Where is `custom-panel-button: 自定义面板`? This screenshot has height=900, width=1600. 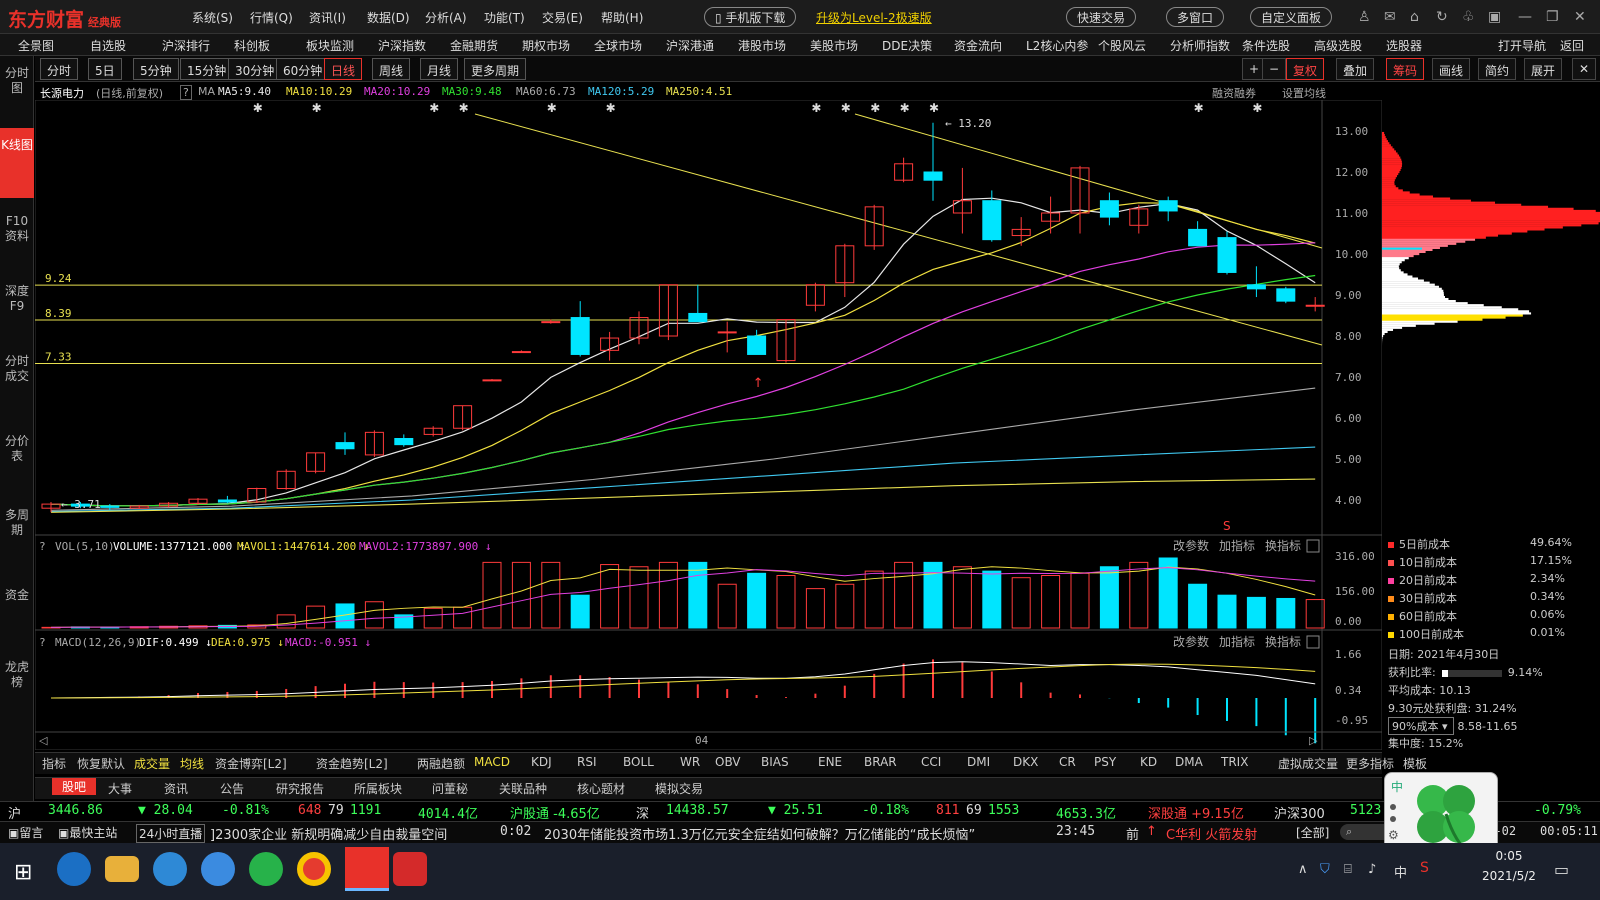 custom-panel-button: 自定义面板 is located at coordinates (1291, 17).